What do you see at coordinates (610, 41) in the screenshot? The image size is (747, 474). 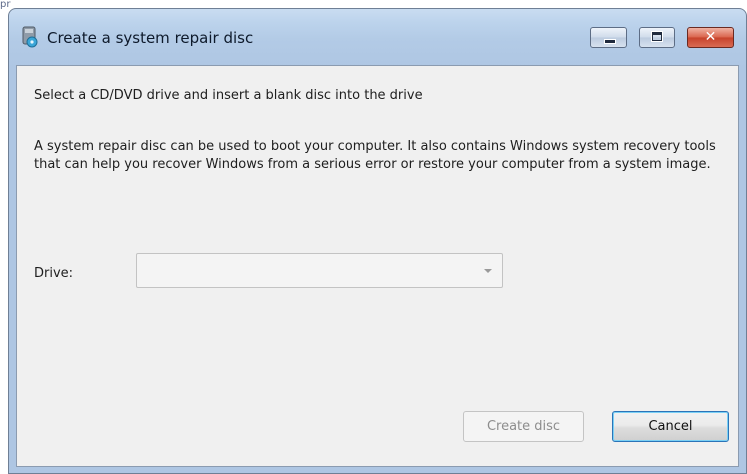 I see `minimize-icon` at bounding box center [610, 41].